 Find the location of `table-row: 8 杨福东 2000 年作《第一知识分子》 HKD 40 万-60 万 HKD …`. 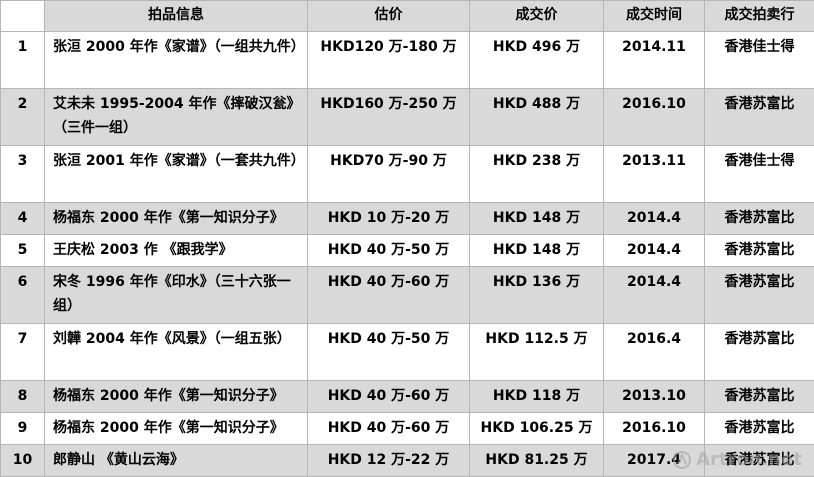

table-row: 8 杨福东 2000 年作《第一知识分子》 HKD 40 万-60 万 HKD … is located at coordinates (407, 397).